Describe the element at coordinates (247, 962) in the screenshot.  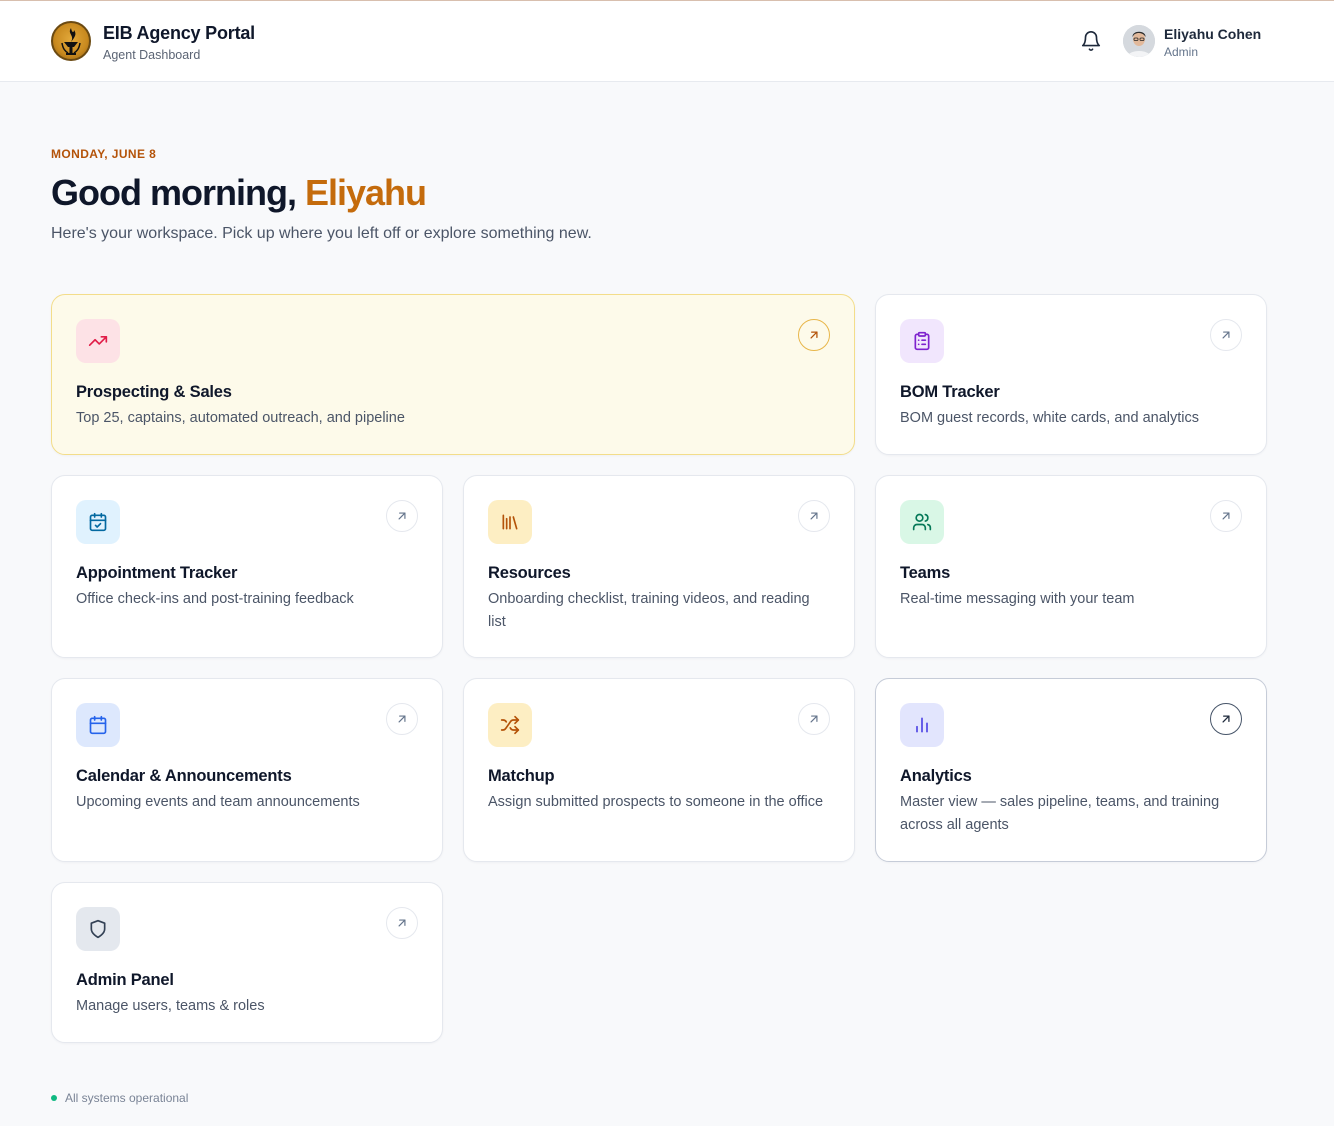
I see `card-admin-panel: Admin Panel Manage users, teams & roles` at that location.